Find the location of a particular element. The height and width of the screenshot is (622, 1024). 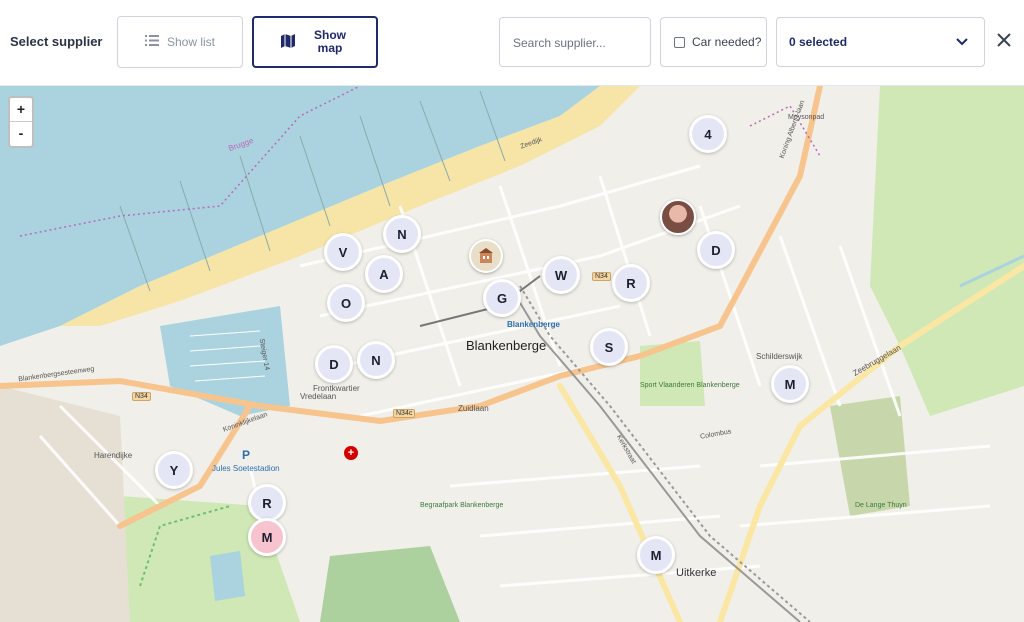

supplier-marker: 4 is located at coordinates (708, 134).